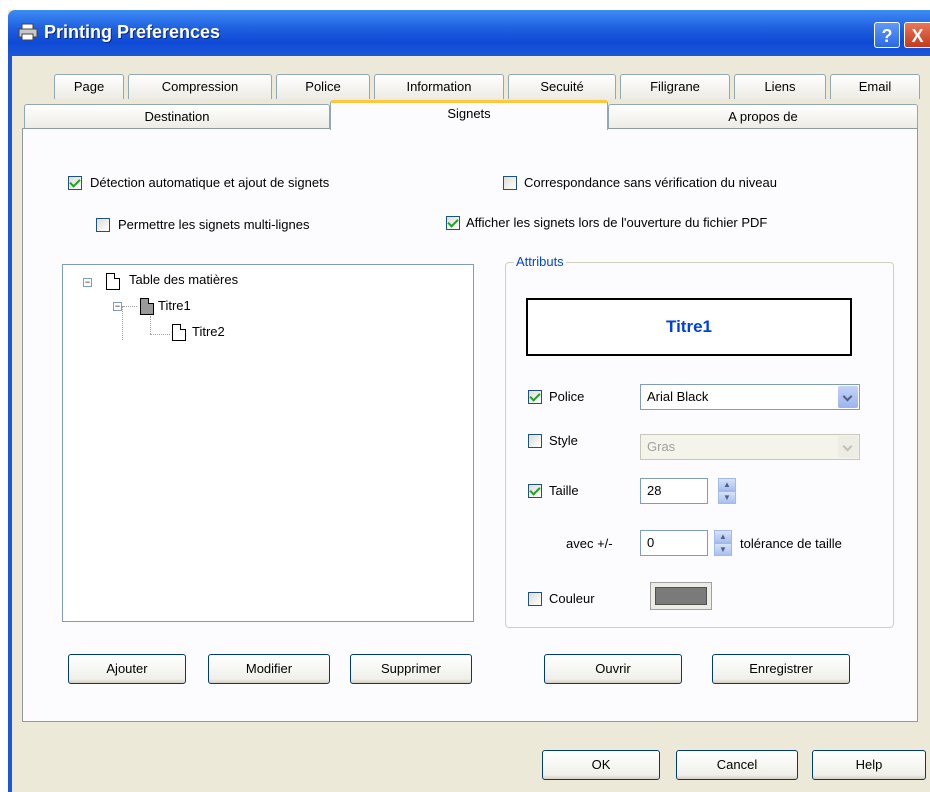  What do you see at coordinates (613, 669) in the screenshot?
I see `ouvrir-button: Ouvrir` at bounding box center [613, 669].